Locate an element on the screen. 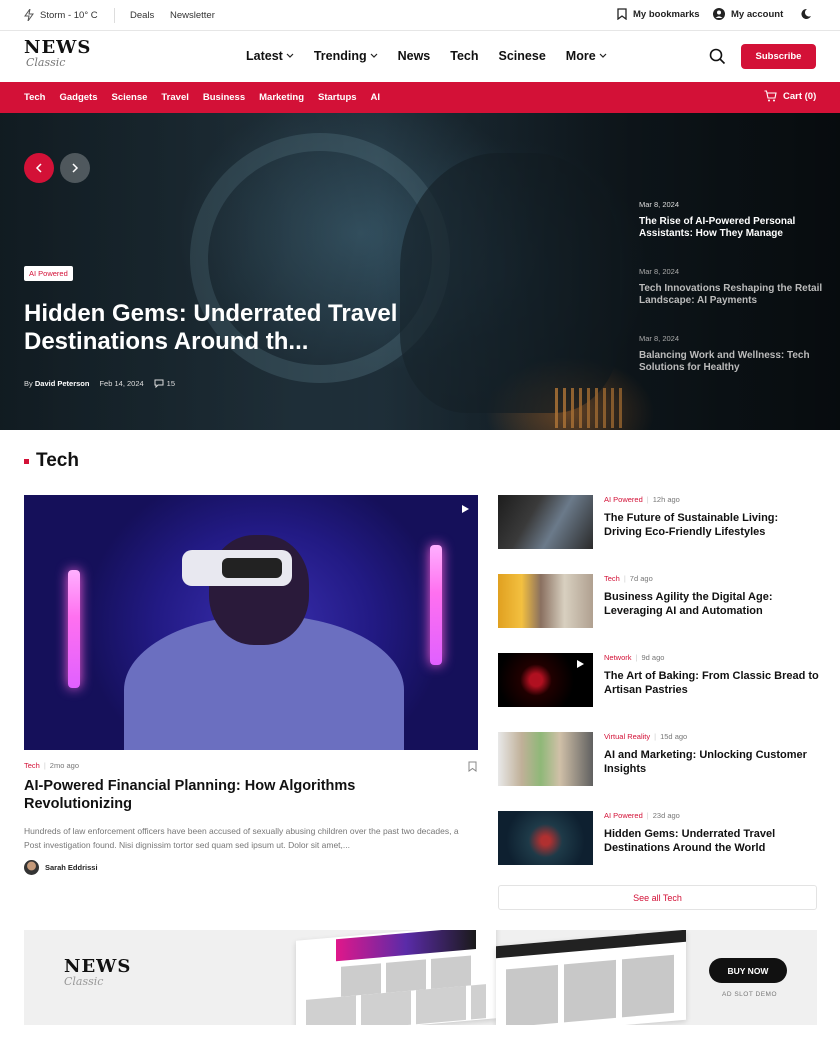 Image resolution: width=840 pixels, height=1040 pixels. search-button is located at coordinates (717, 59).